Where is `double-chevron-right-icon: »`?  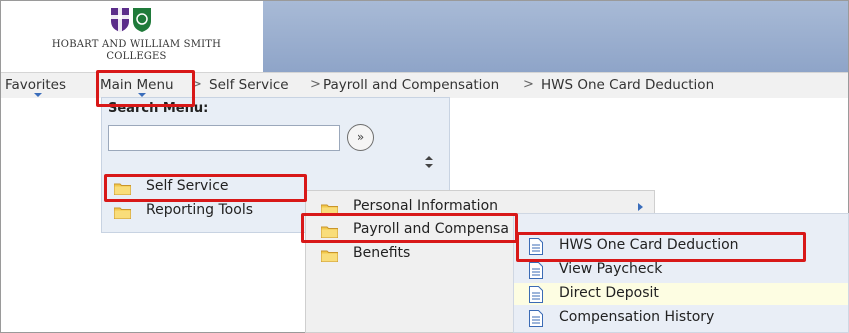
double-chevron-right-icon: » is located at coordinates (360, 137).